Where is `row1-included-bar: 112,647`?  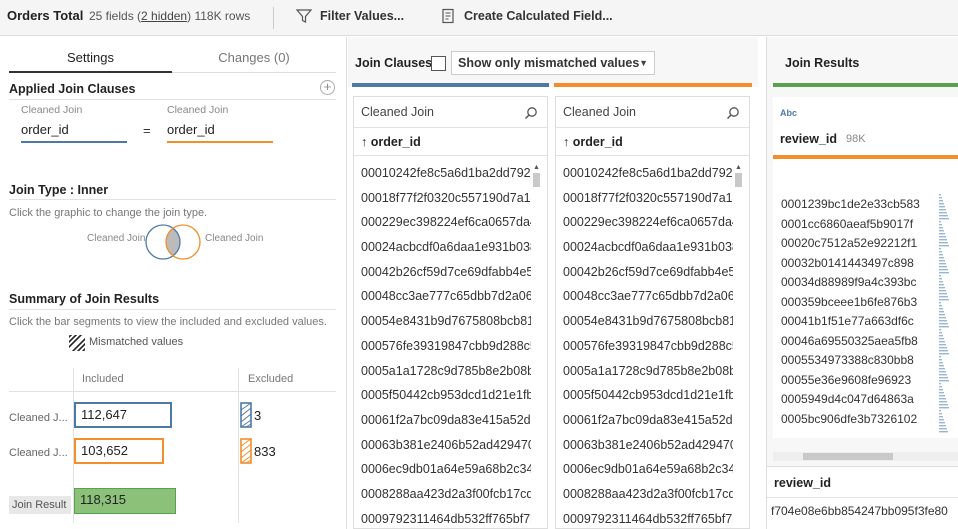
row1-included-bar: 112,647 is located at coordinates (123, 415).